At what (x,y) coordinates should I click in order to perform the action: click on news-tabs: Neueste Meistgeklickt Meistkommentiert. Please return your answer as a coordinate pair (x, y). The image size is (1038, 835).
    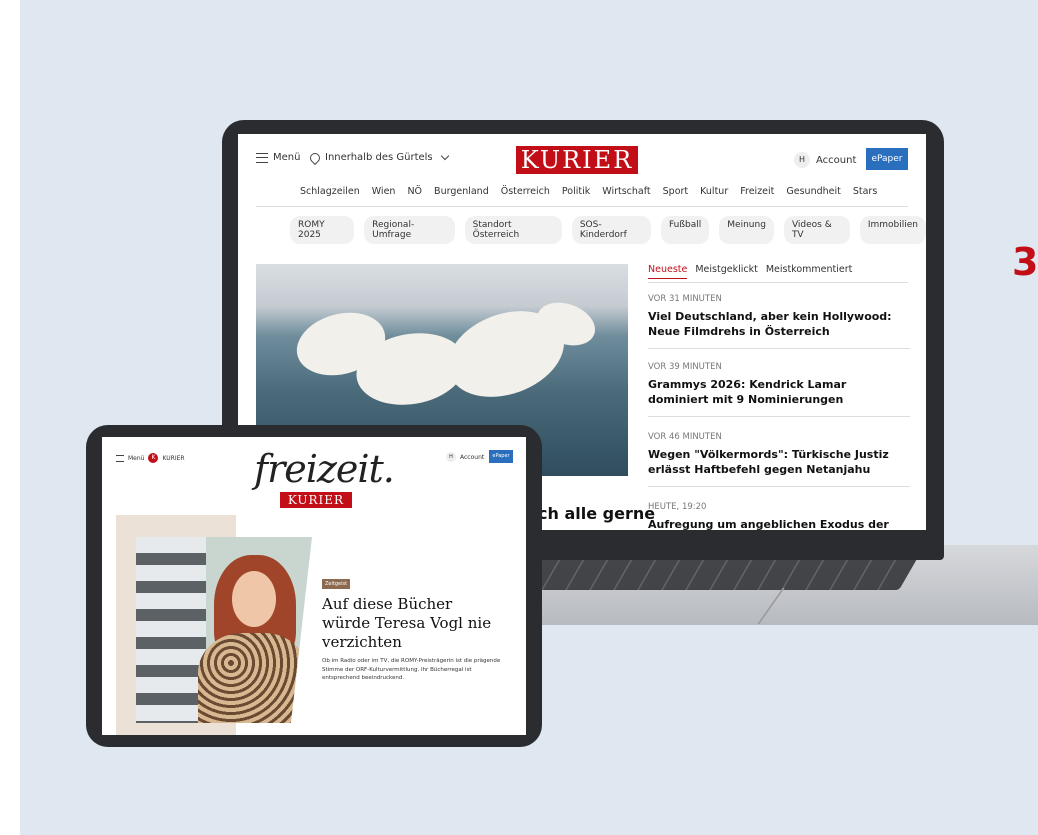
    Looking at the image, I should click on (750, 271).